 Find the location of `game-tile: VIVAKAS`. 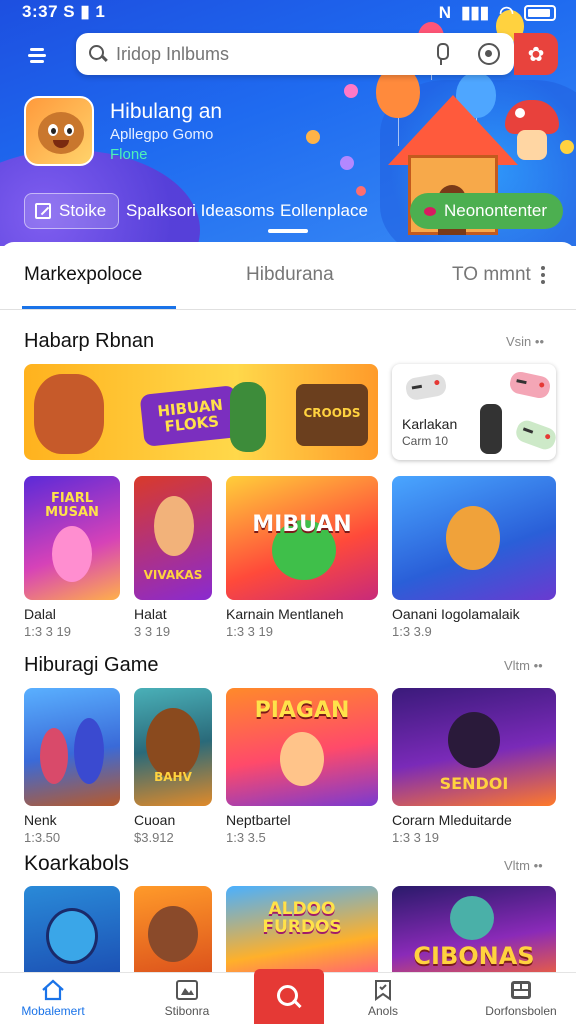

game-tile: VIVAKAS is located at coordinates (173, 538).